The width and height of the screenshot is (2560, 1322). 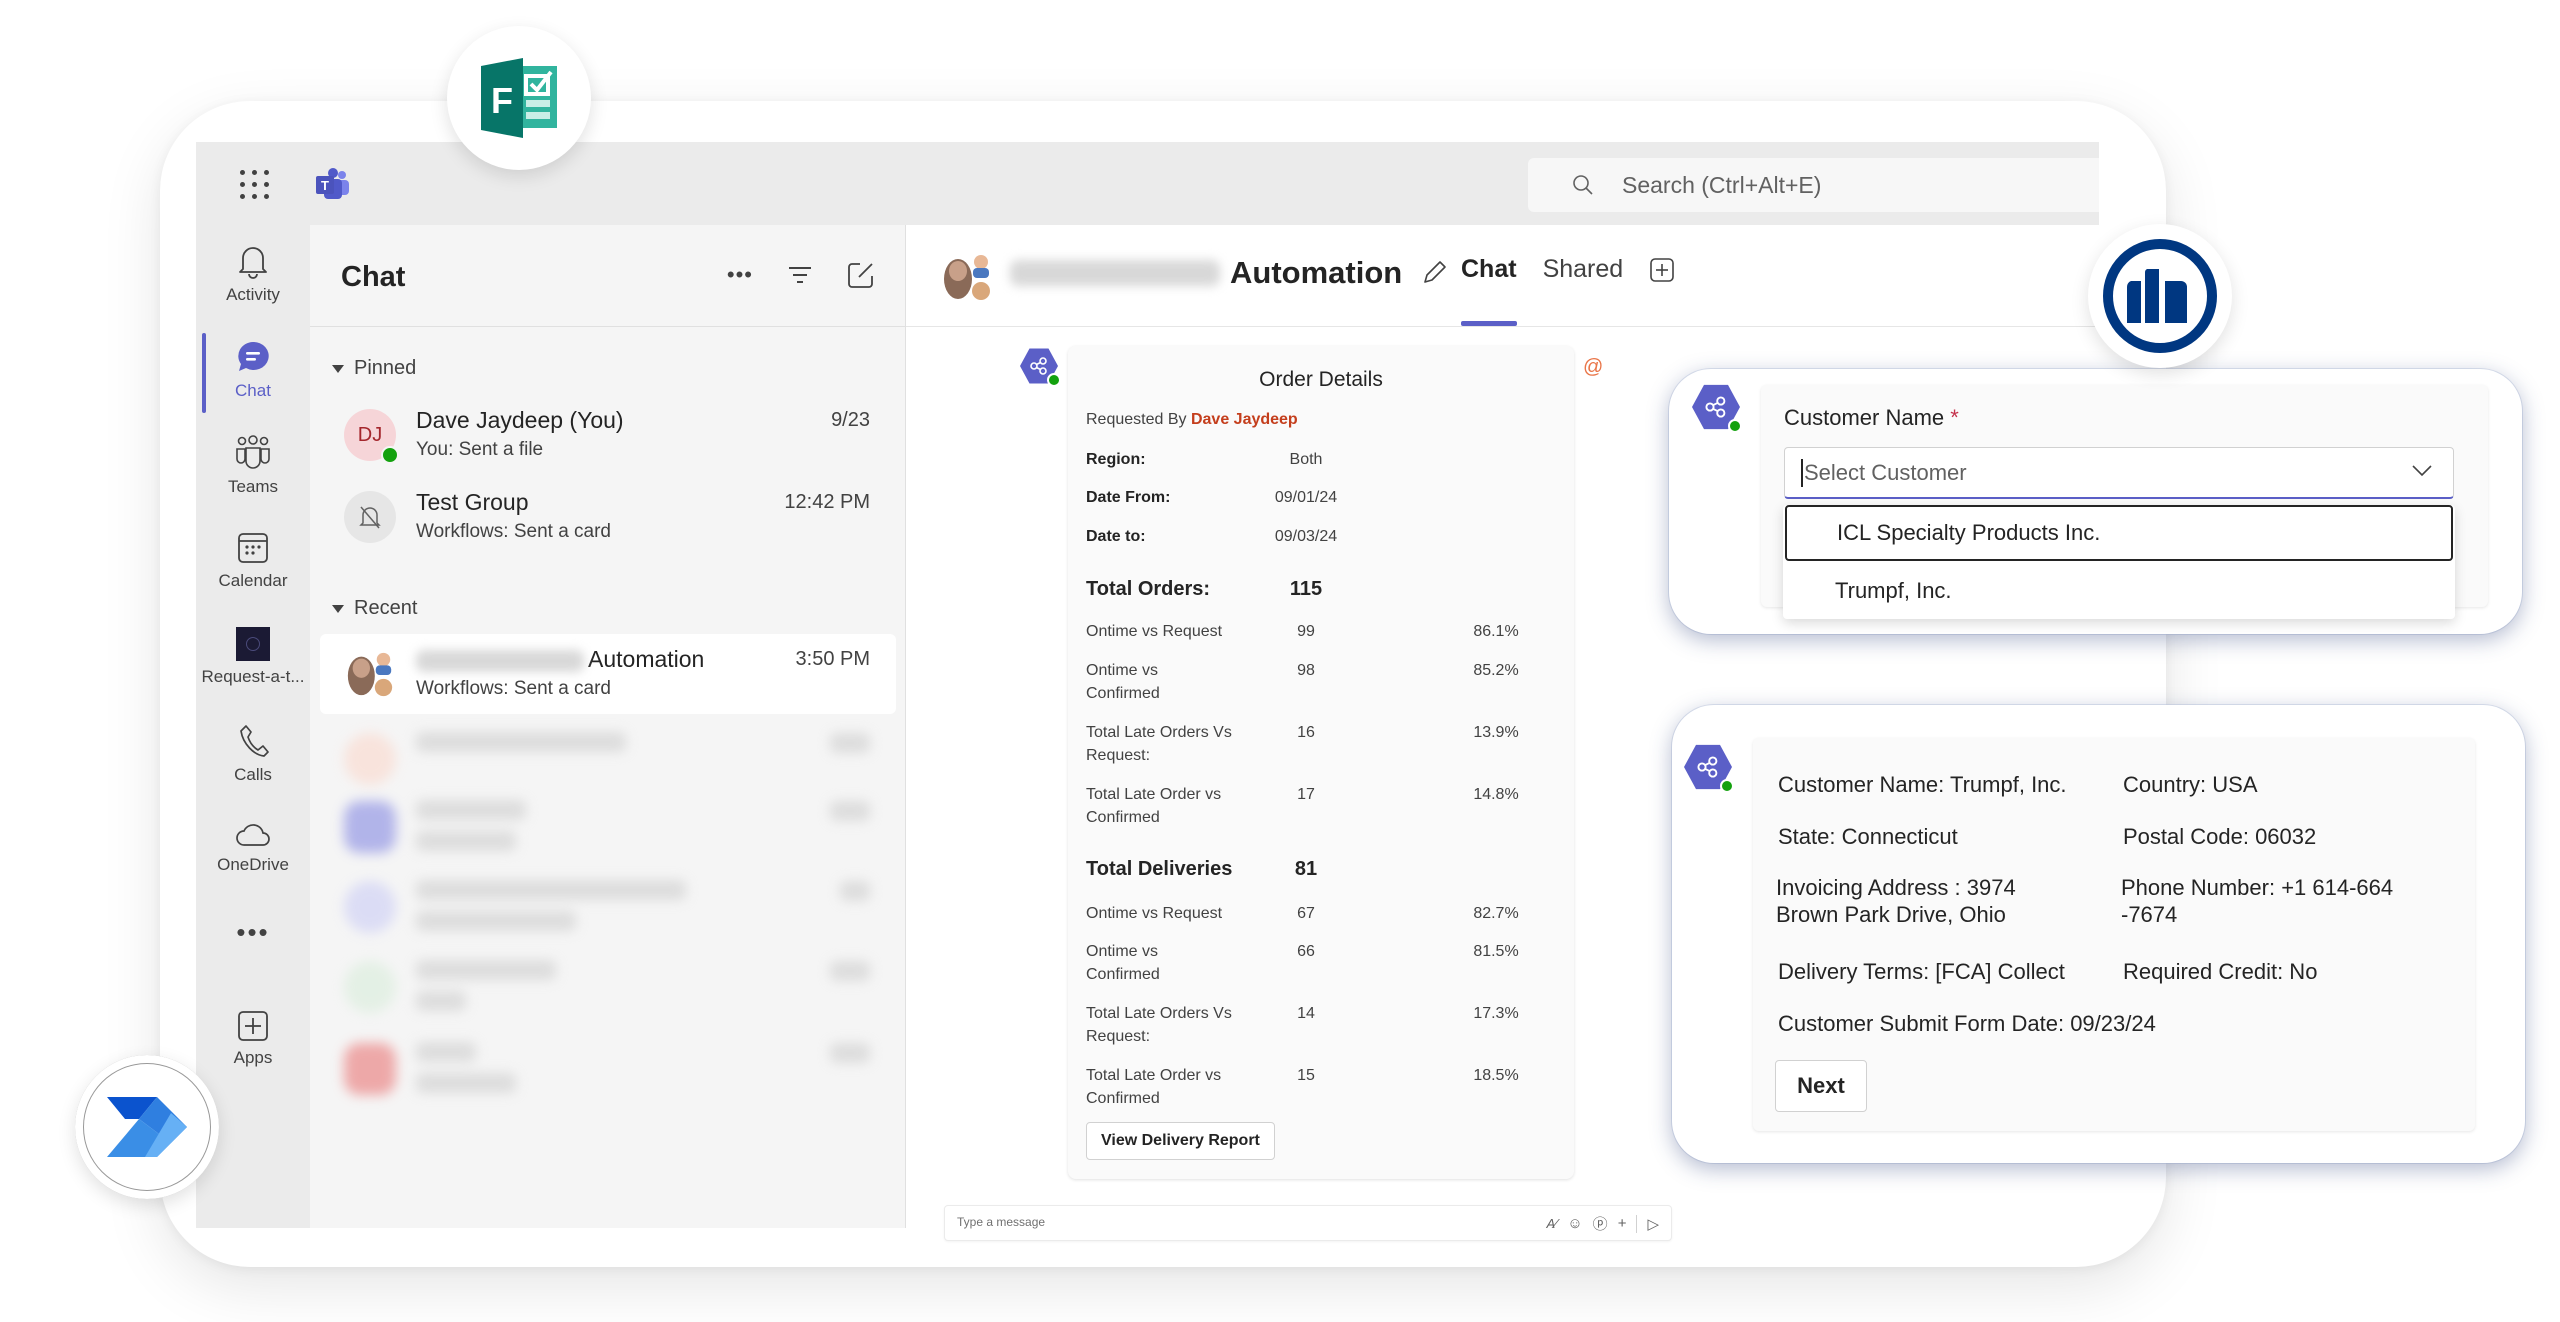 I want to click on svg-text: T, so click(x=325, y=185).